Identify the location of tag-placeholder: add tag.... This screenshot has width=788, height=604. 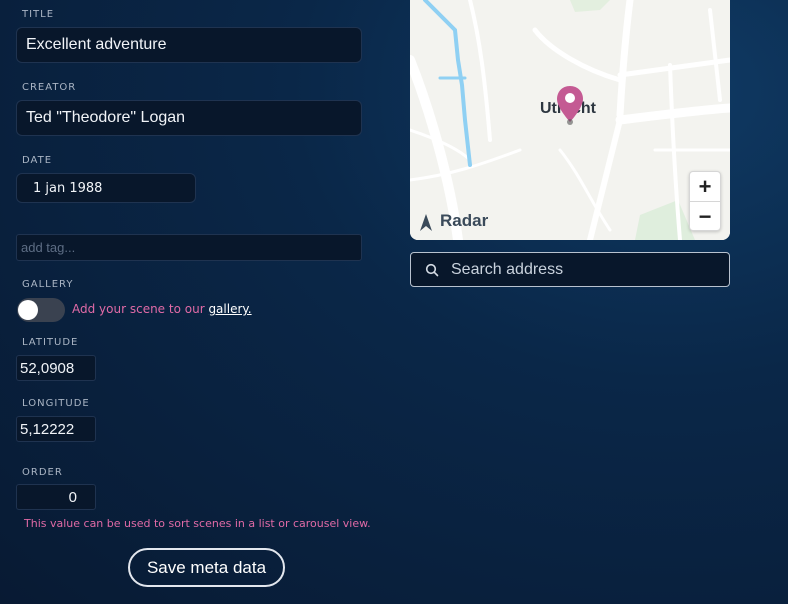
(48, 247).